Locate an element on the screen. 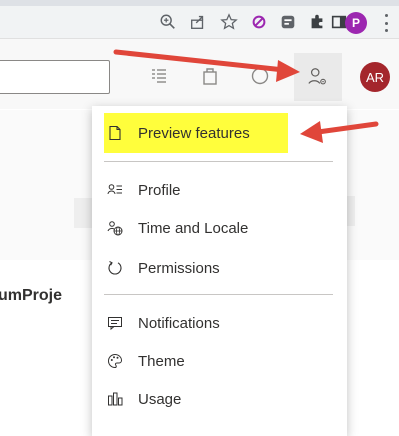 The image size is (399, 436). user-settings-button is located at coordinates (318, 77).